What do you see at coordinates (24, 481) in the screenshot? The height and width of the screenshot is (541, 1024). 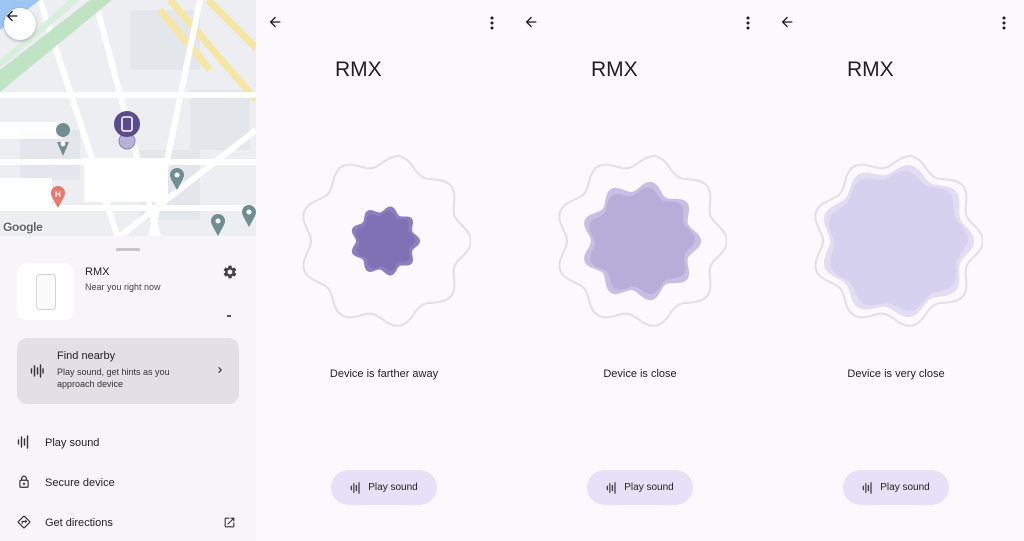 I see `lock-icon` at bounding box center [24, 481].